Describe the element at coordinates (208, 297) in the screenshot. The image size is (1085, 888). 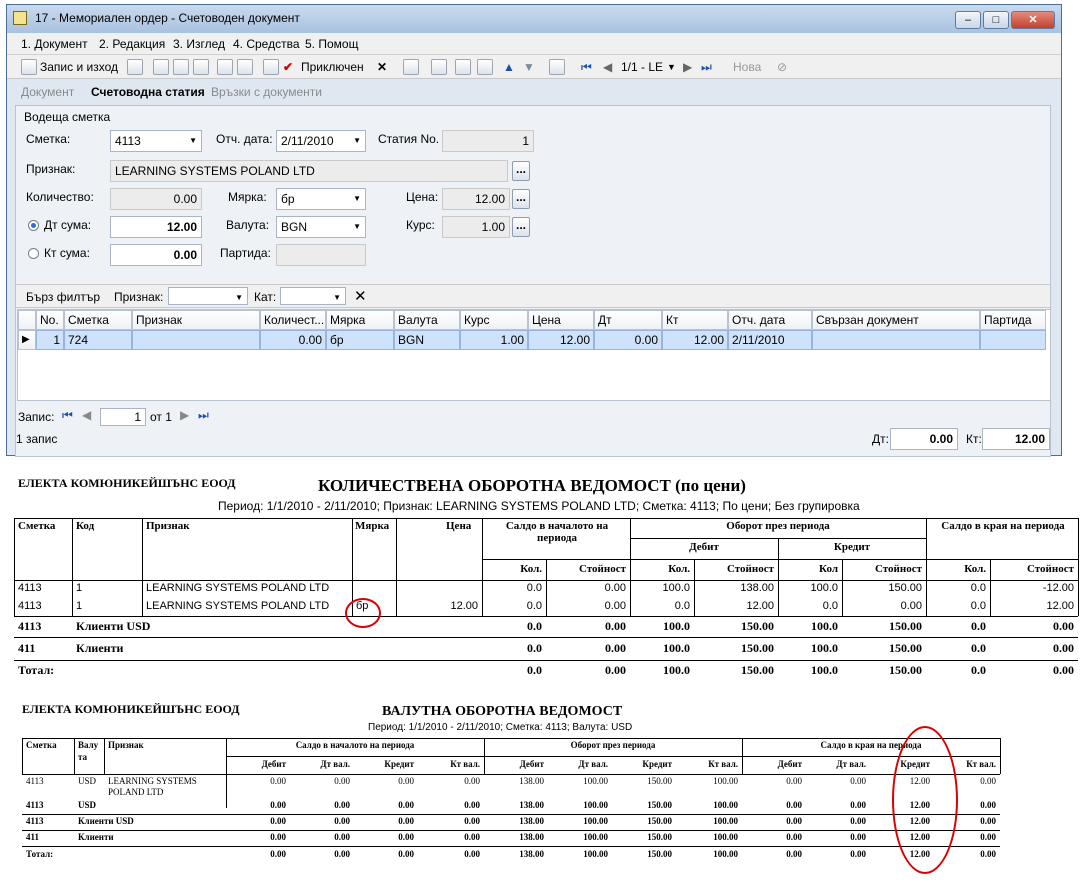
I see `filter-attr-select` at that location.